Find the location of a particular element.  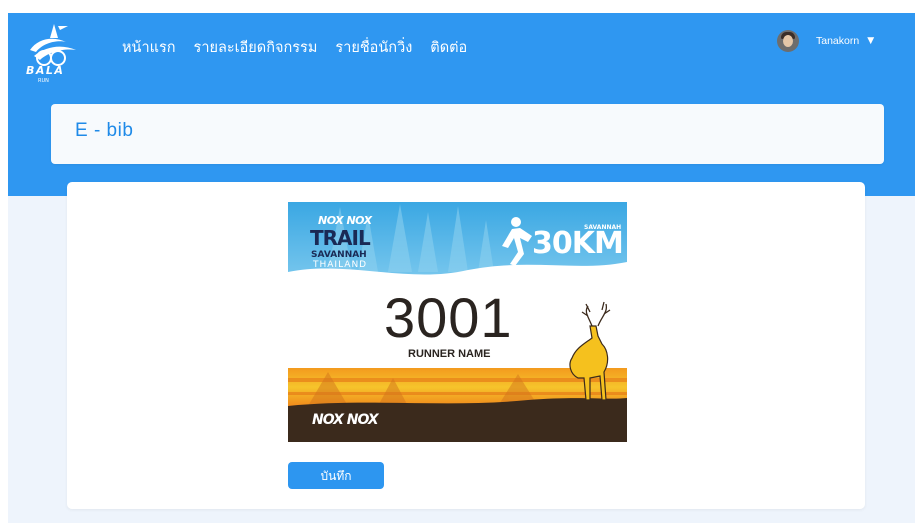

logo-subtext: RUN is located at coordinates (43, 81).